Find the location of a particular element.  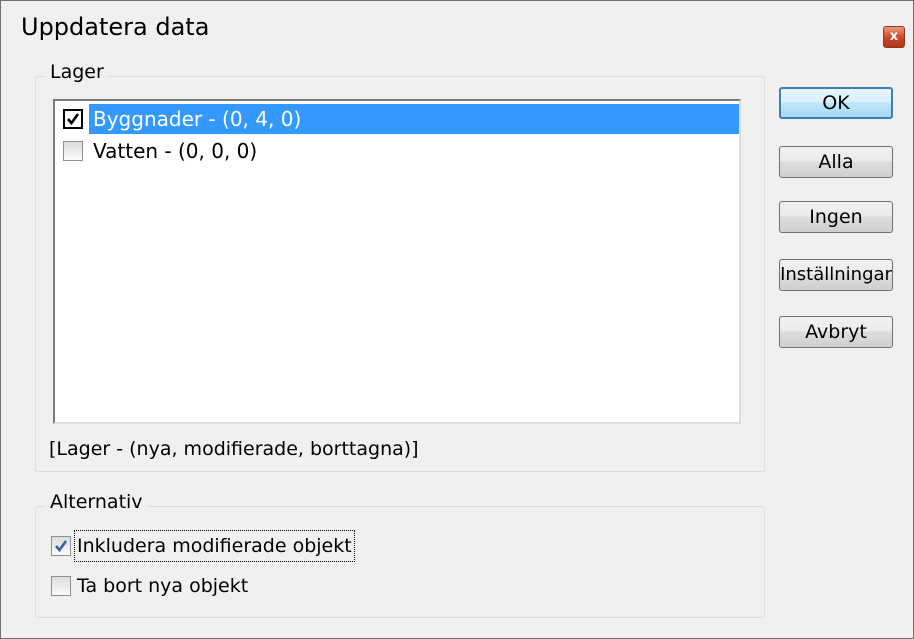

layers-legend: [Lager - (nya, modifierade, borttagna)] is located at coordinates (234, 449).